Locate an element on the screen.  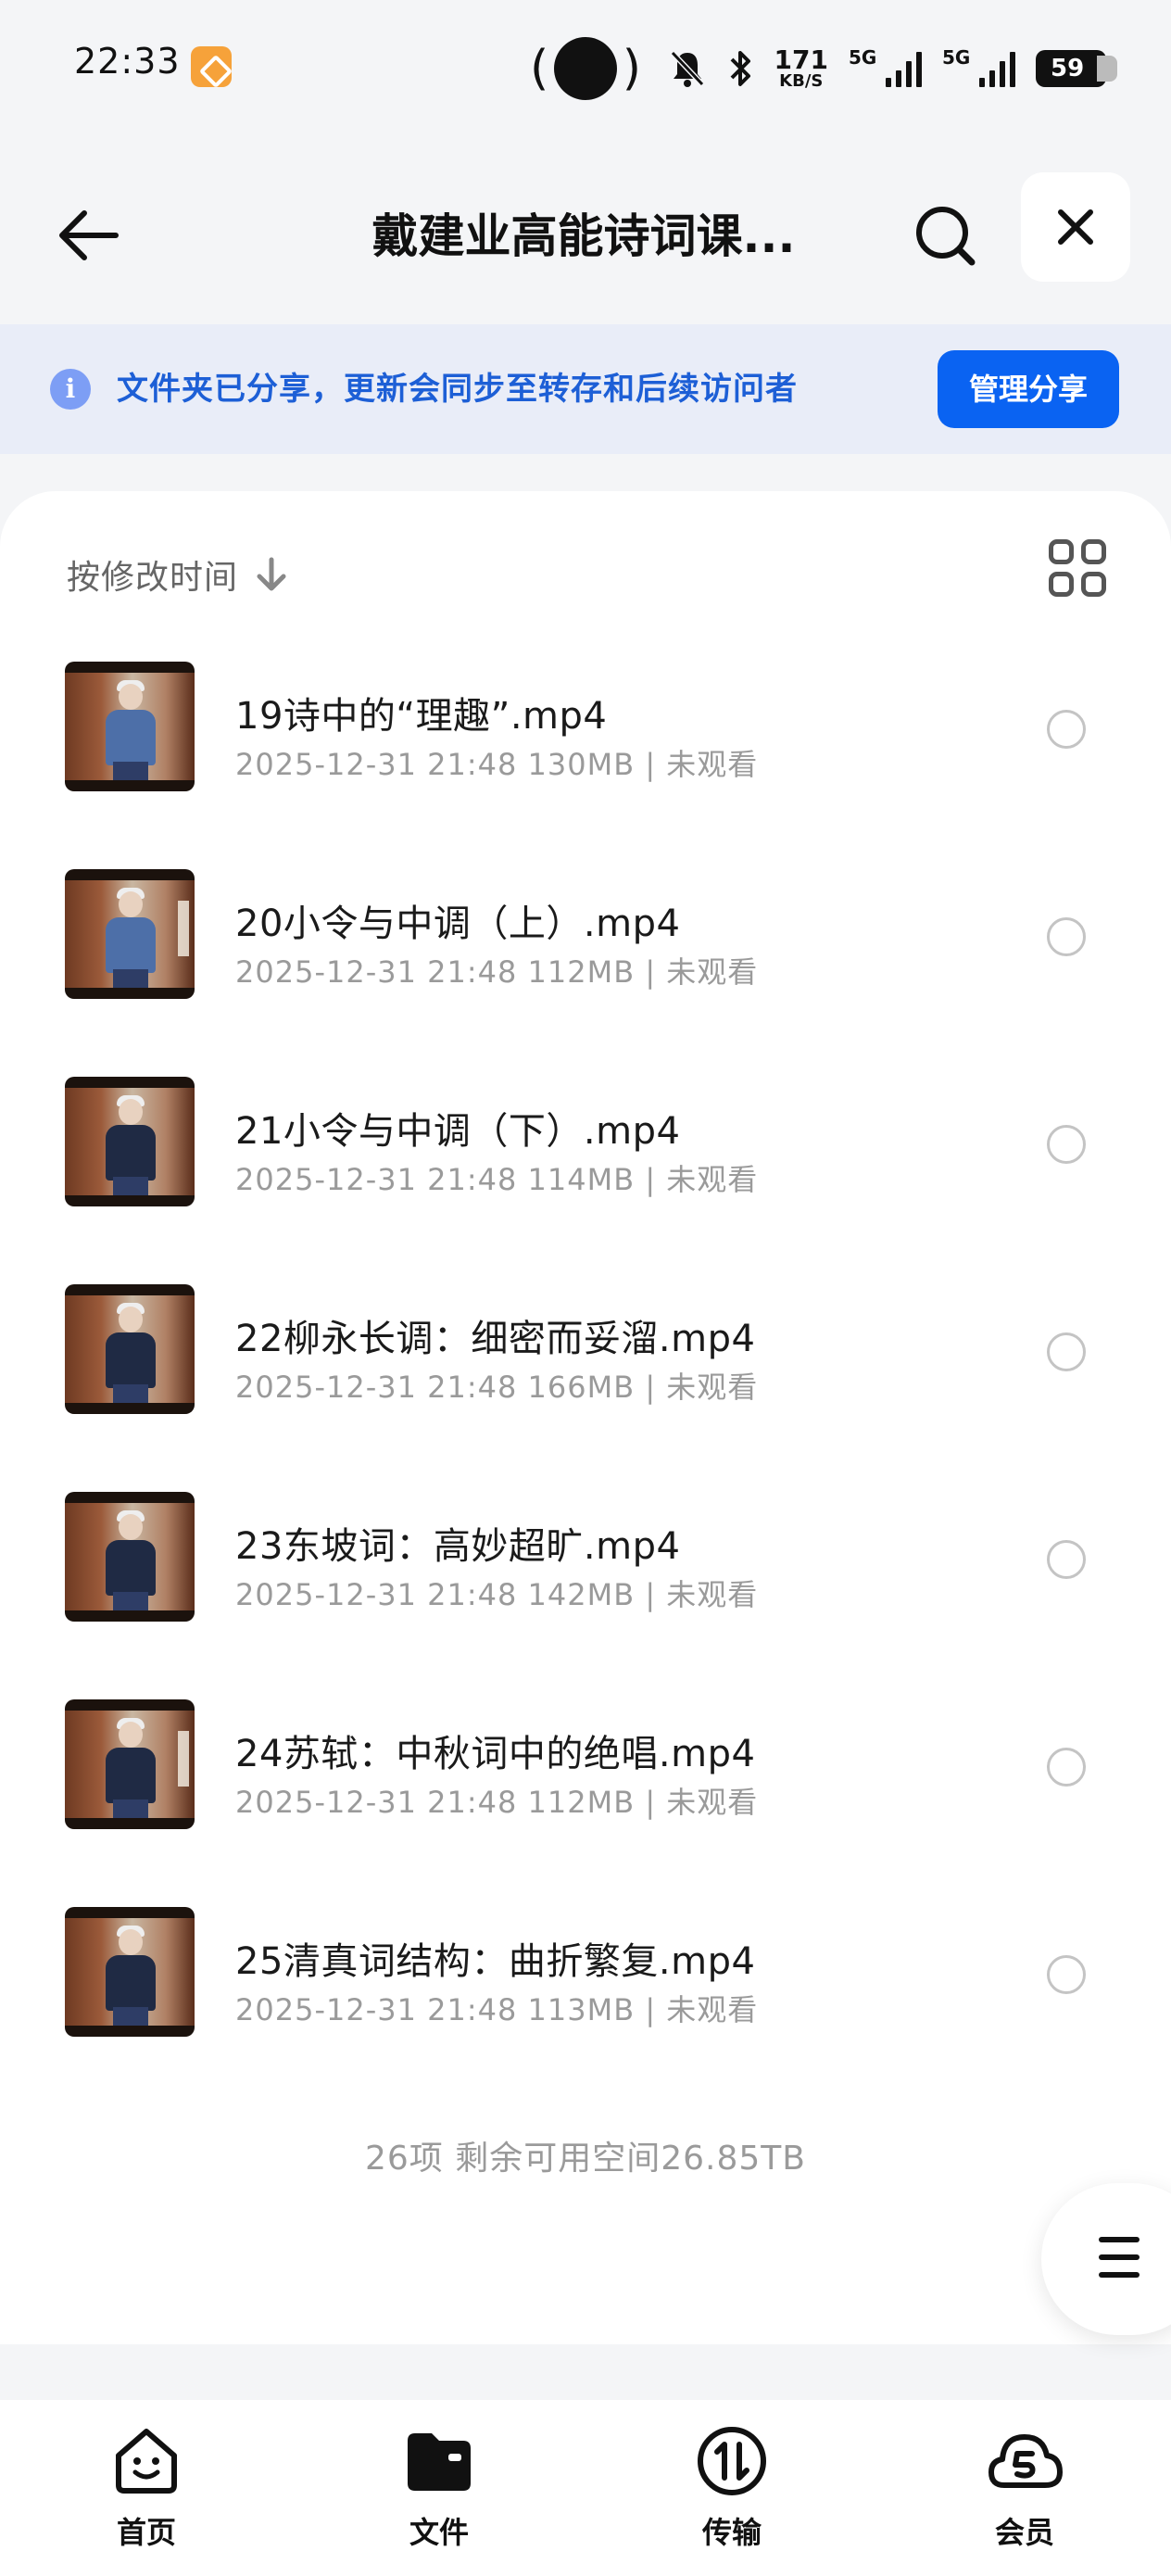
close-button is located at coordinates (1076, 227).